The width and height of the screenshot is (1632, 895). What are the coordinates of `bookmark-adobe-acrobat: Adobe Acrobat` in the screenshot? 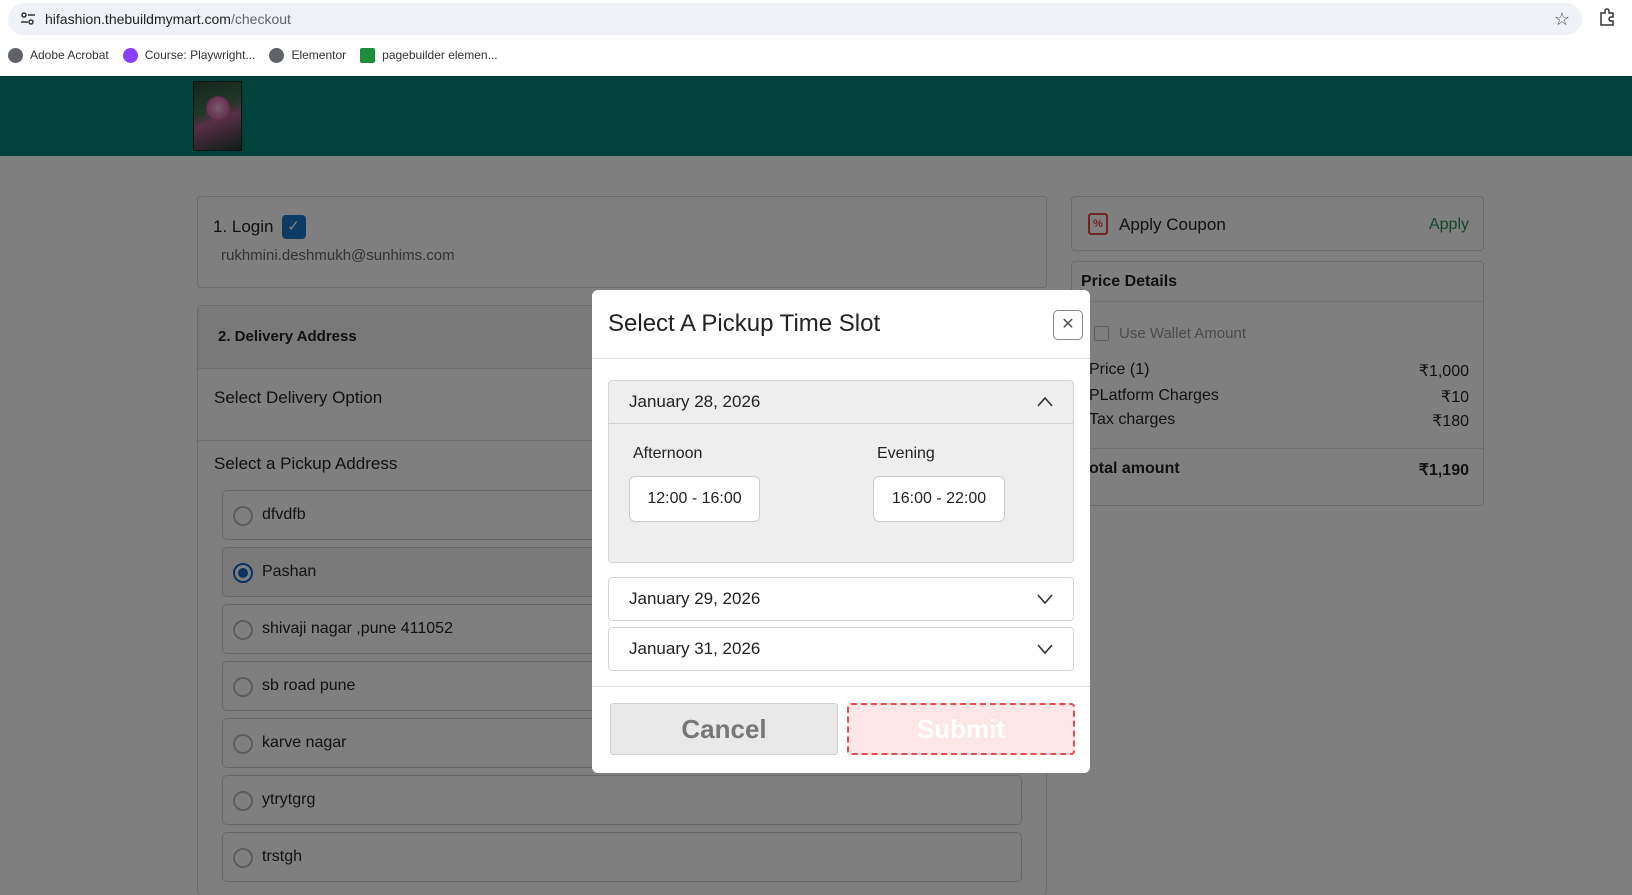 It's located at (58, 55).